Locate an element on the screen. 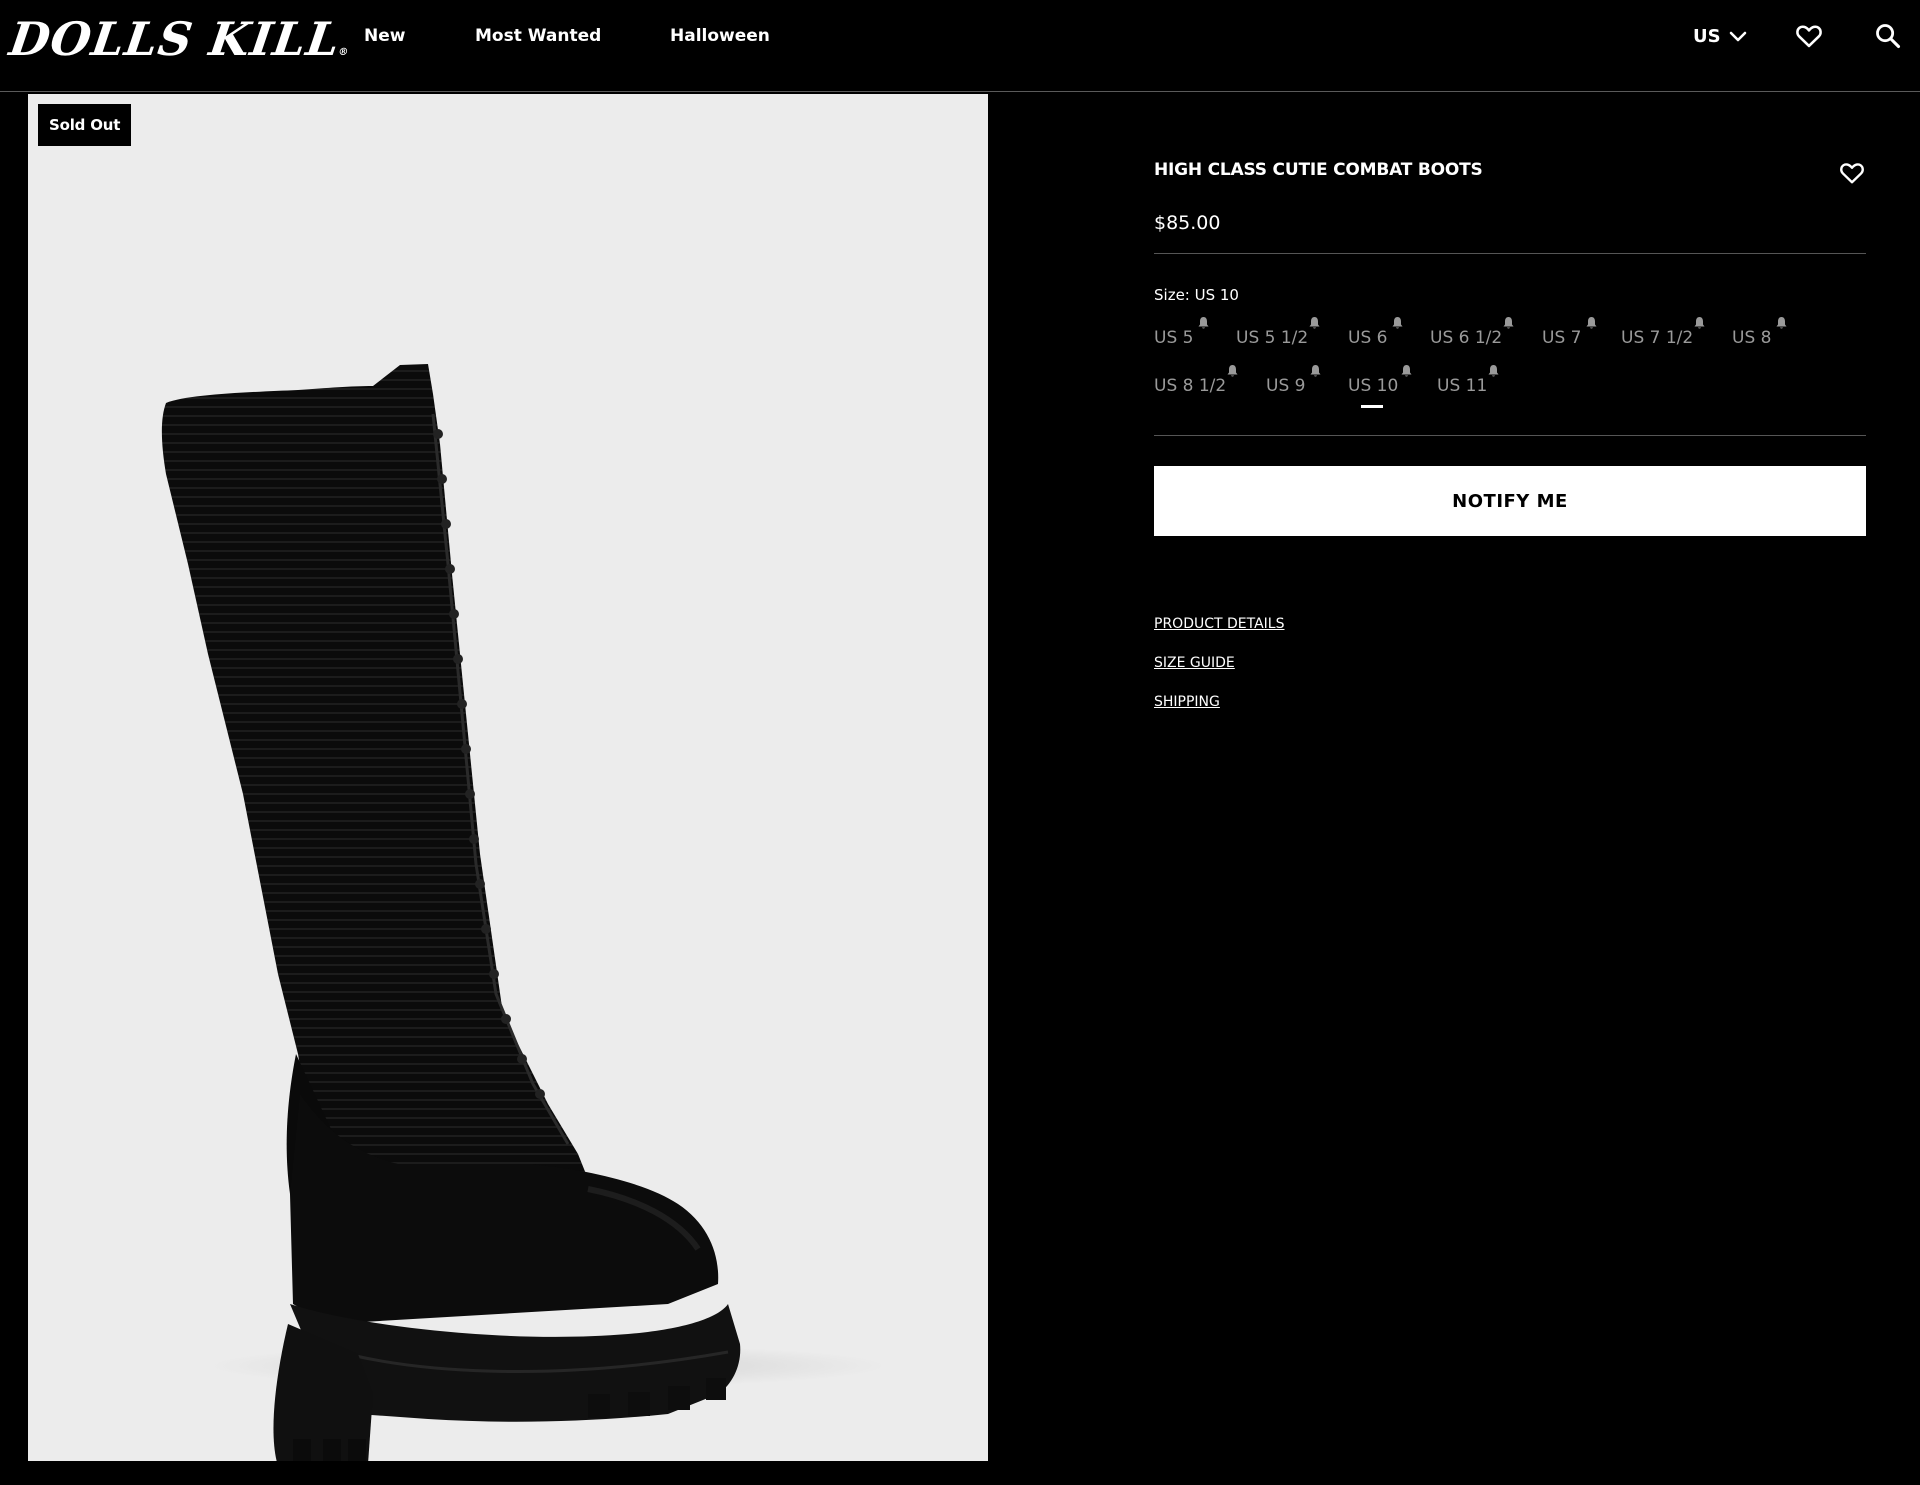 The height and width of the screenshot is (1485, 1920). size-option: US 9 is located at coordinates (1293, 380).